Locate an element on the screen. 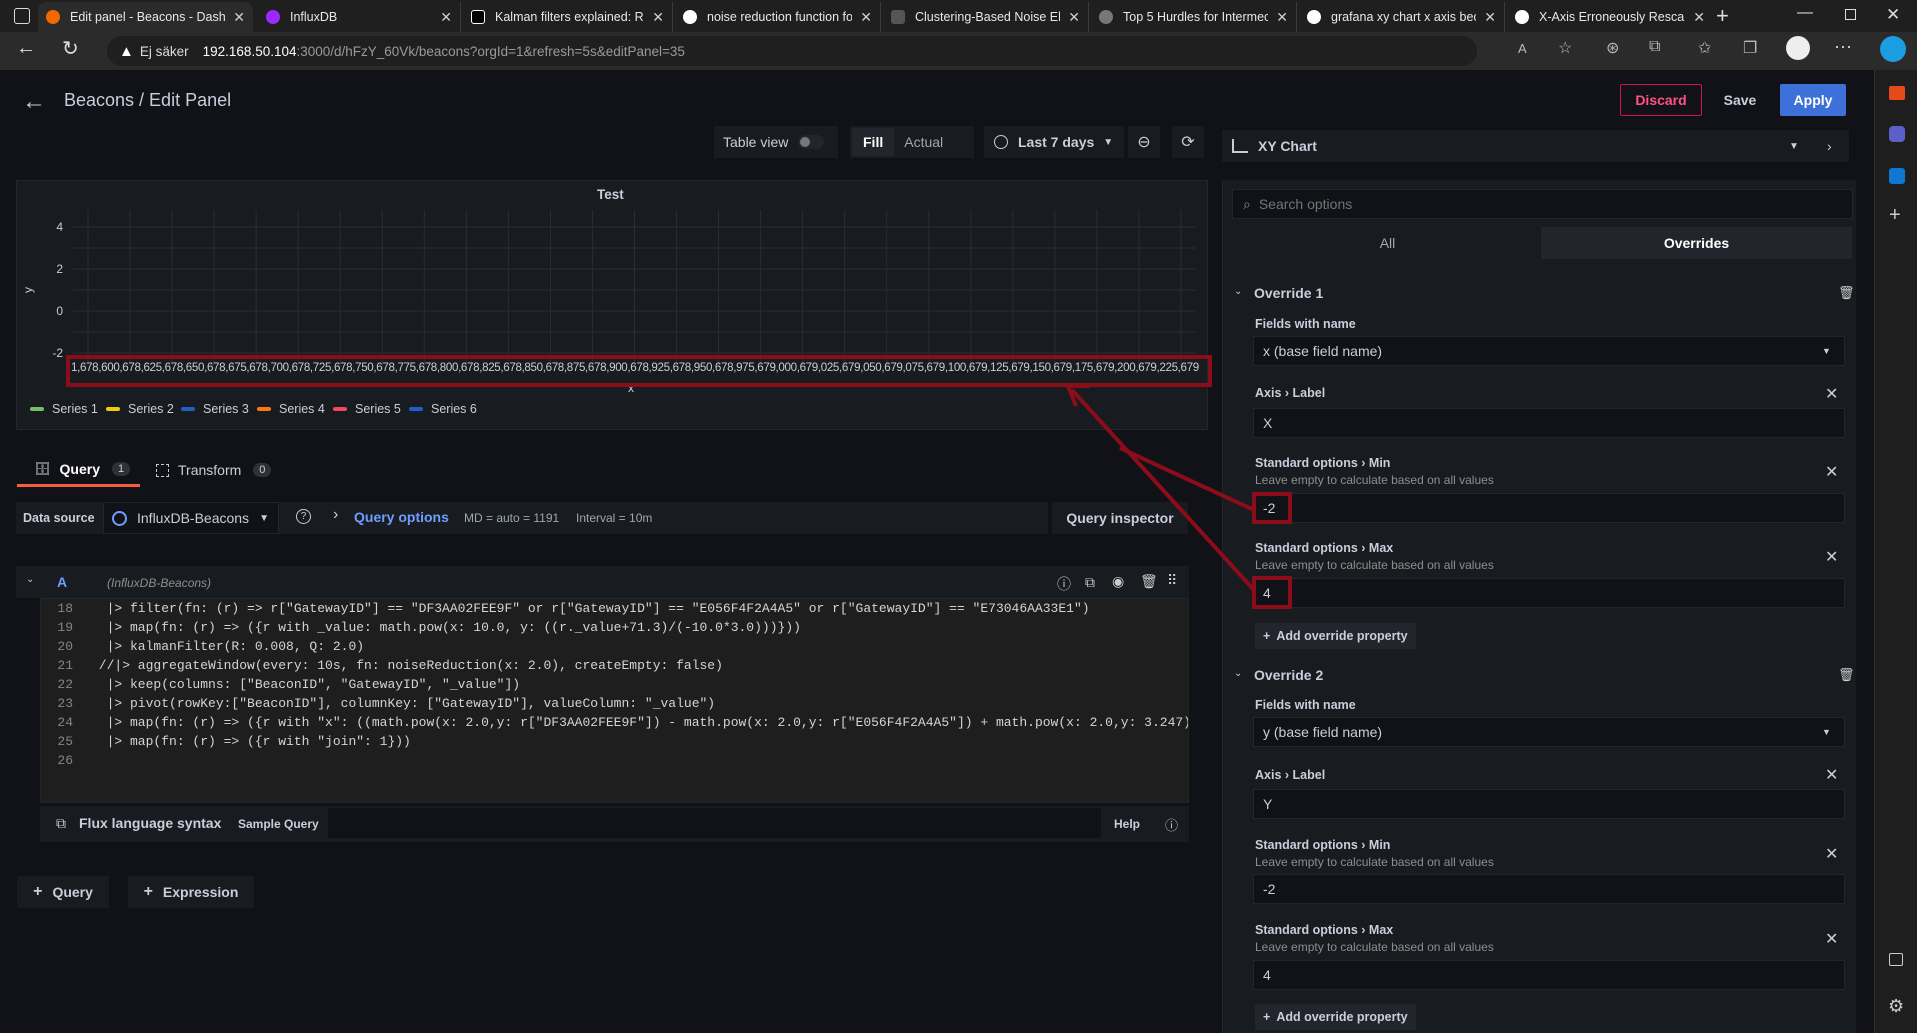 The height and width of the screenshot is (1033, 1917). fill-option: Fill is located at coordinates (873, 142).